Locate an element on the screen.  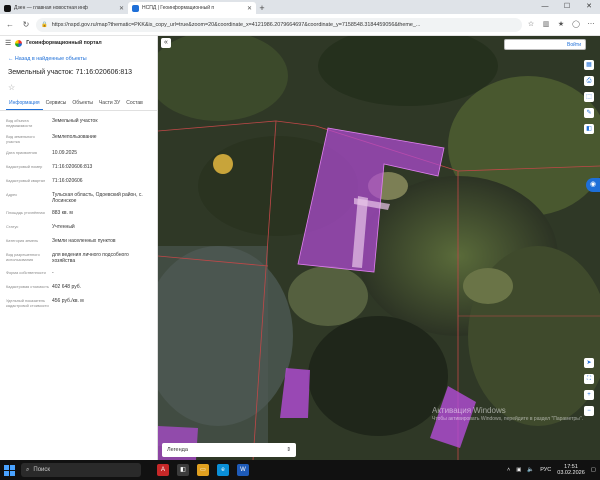
close-window-icon: ✕ is located at coordinates (589, 7).